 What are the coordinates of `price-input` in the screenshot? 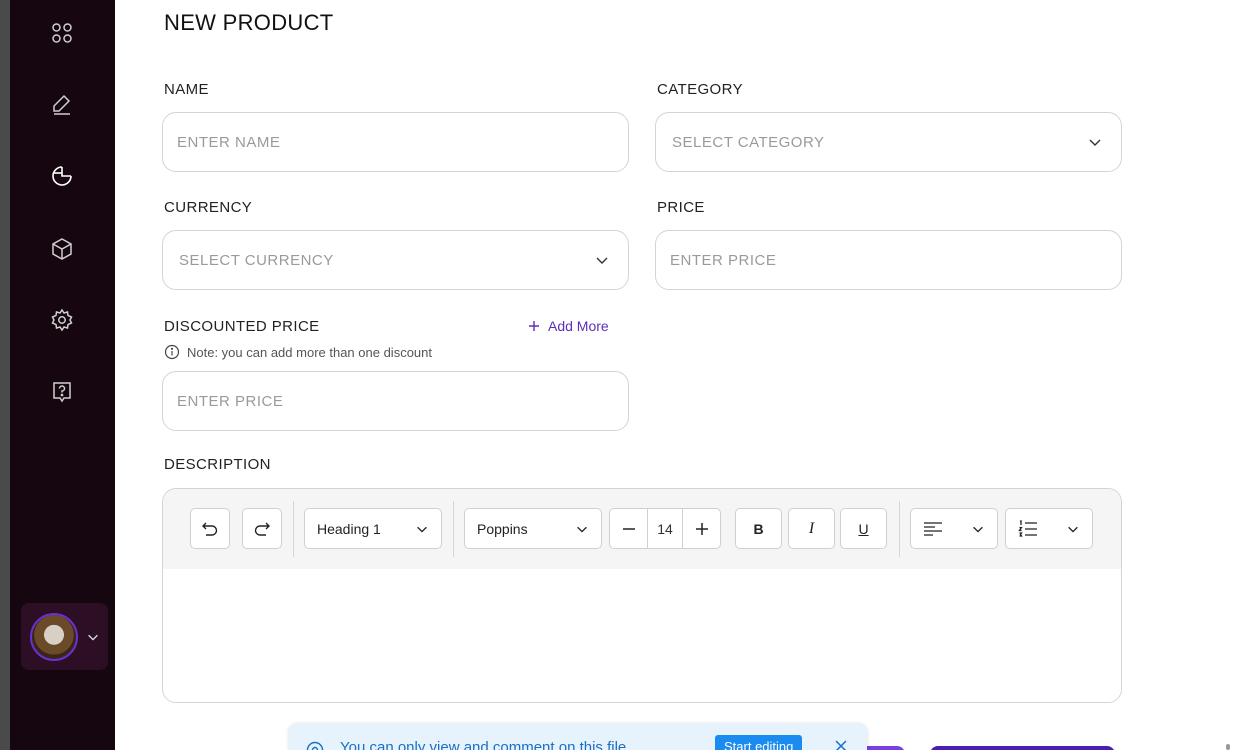 It's located at (886, 260).